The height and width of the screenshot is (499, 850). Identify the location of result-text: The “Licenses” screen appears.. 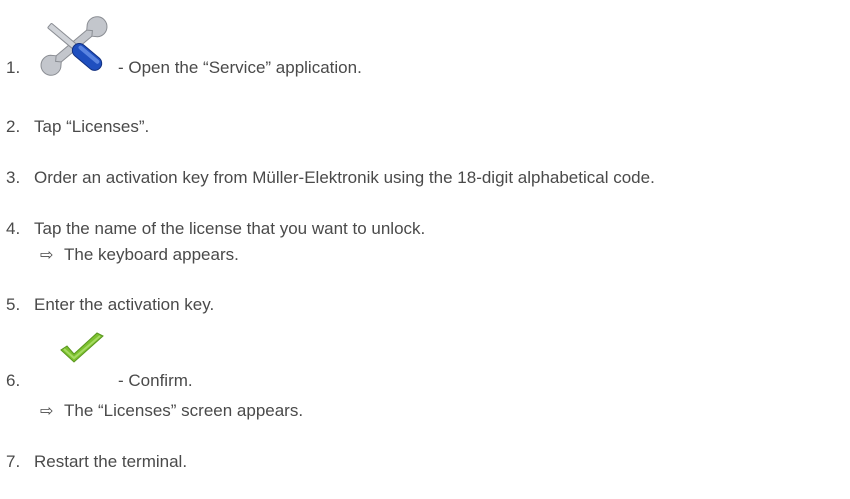
(184, 410).